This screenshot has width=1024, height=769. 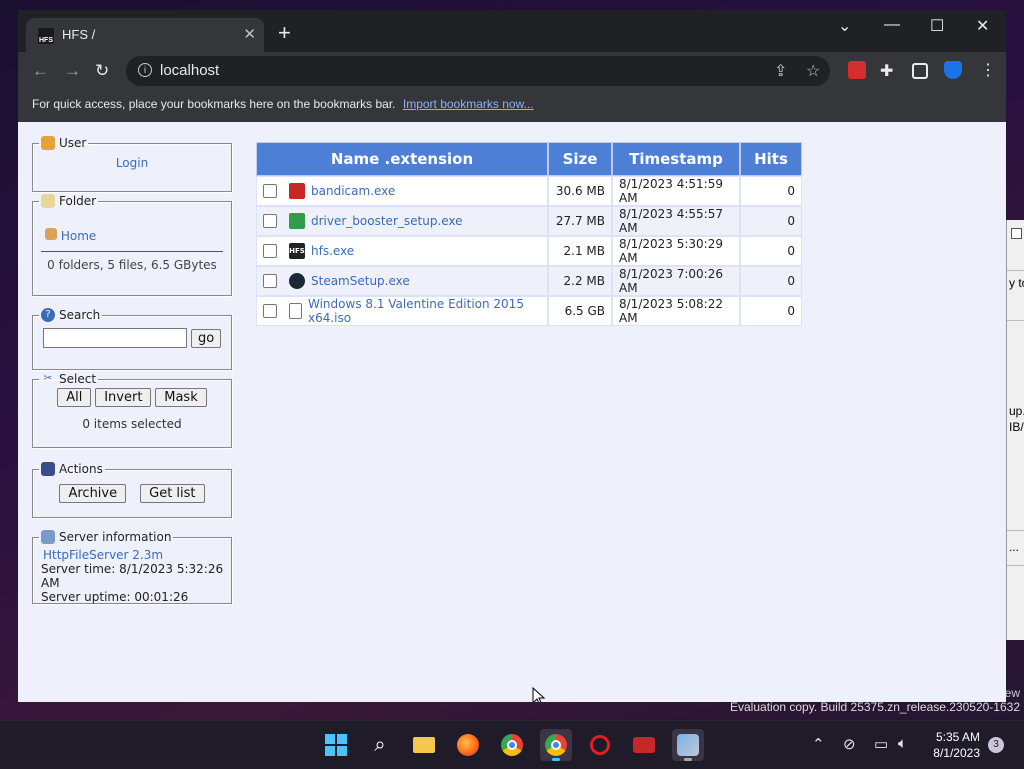 I want to click on search-icon: ⌕, so click(x=380, y=745).